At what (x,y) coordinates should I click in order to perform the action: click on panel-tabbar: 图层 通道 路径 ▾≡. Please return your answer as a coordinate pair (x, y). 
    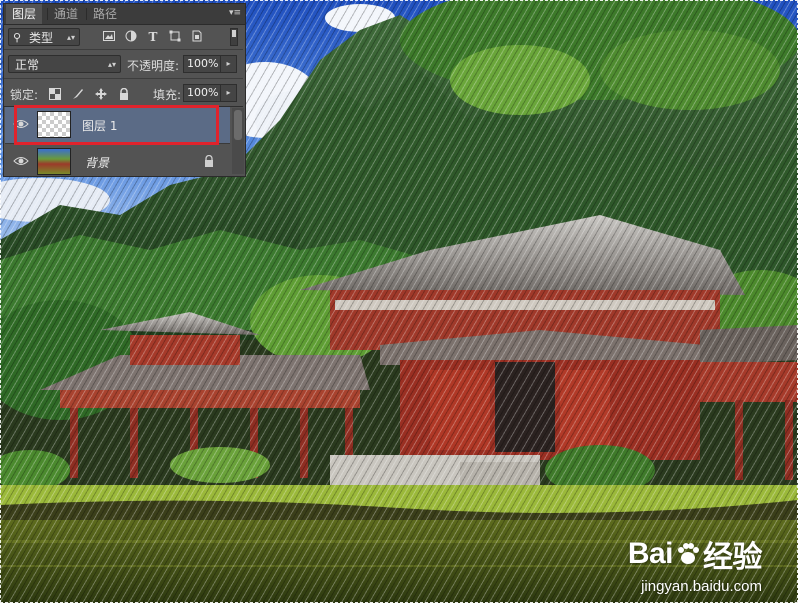
    Looking at the image, I should click on (124, 14).